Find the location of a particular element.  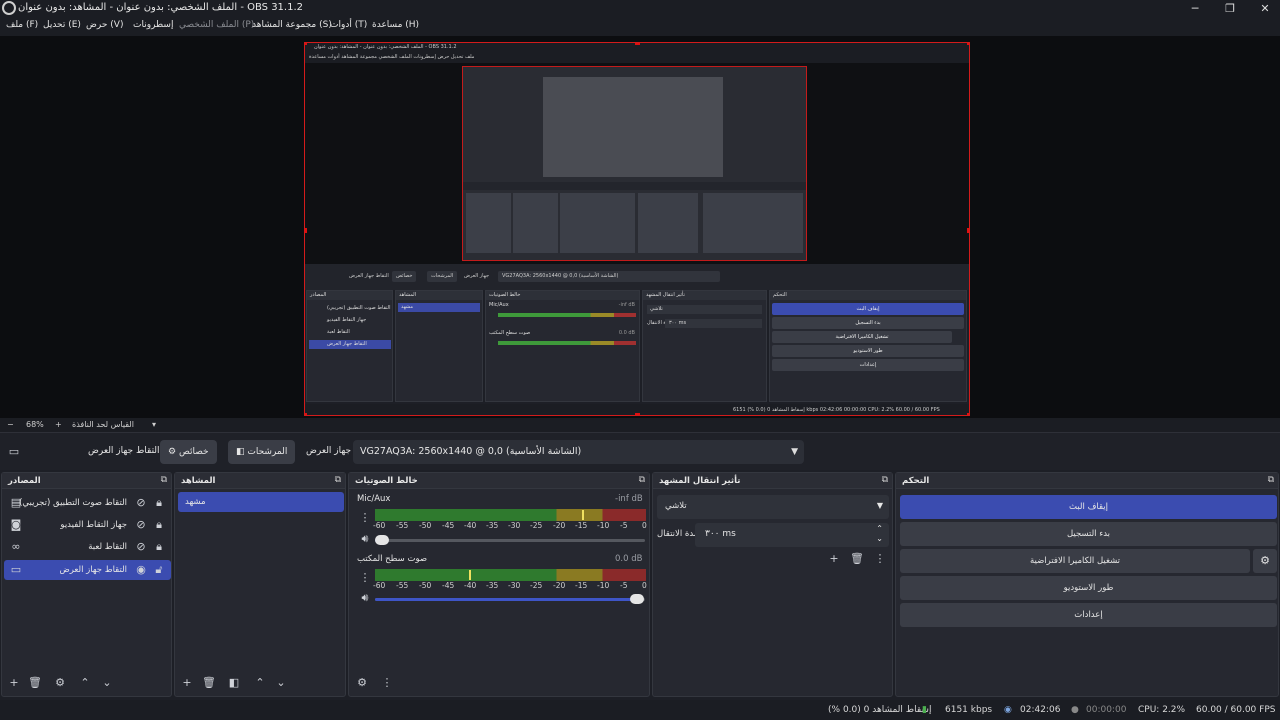

eye-icon: ◉ is located at coordinates (141, 570).